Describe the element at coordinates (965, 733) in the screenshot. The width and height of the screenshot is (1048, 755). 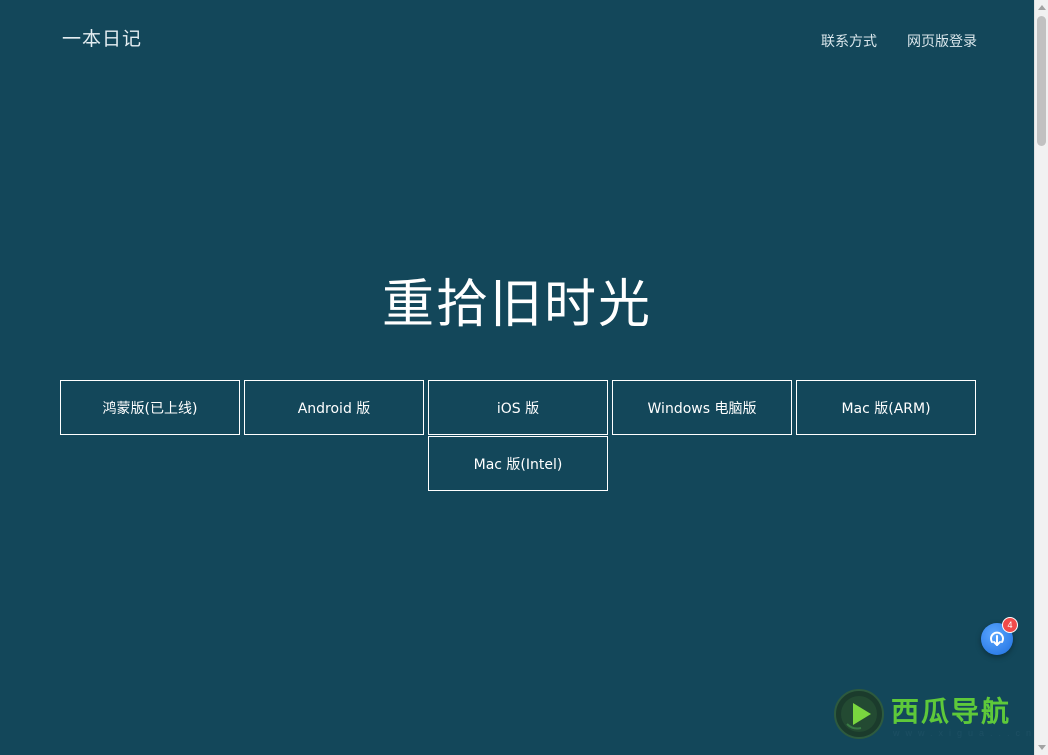
I see `watermark-subtext: www.xigua...cn` at that location.